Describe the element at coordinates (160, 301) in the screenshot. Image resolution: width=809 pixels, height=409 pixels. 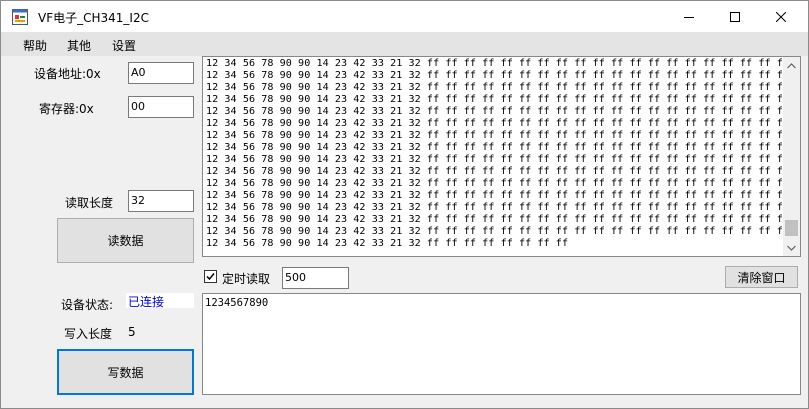
I see `device-status-value: 已连接` at that location.